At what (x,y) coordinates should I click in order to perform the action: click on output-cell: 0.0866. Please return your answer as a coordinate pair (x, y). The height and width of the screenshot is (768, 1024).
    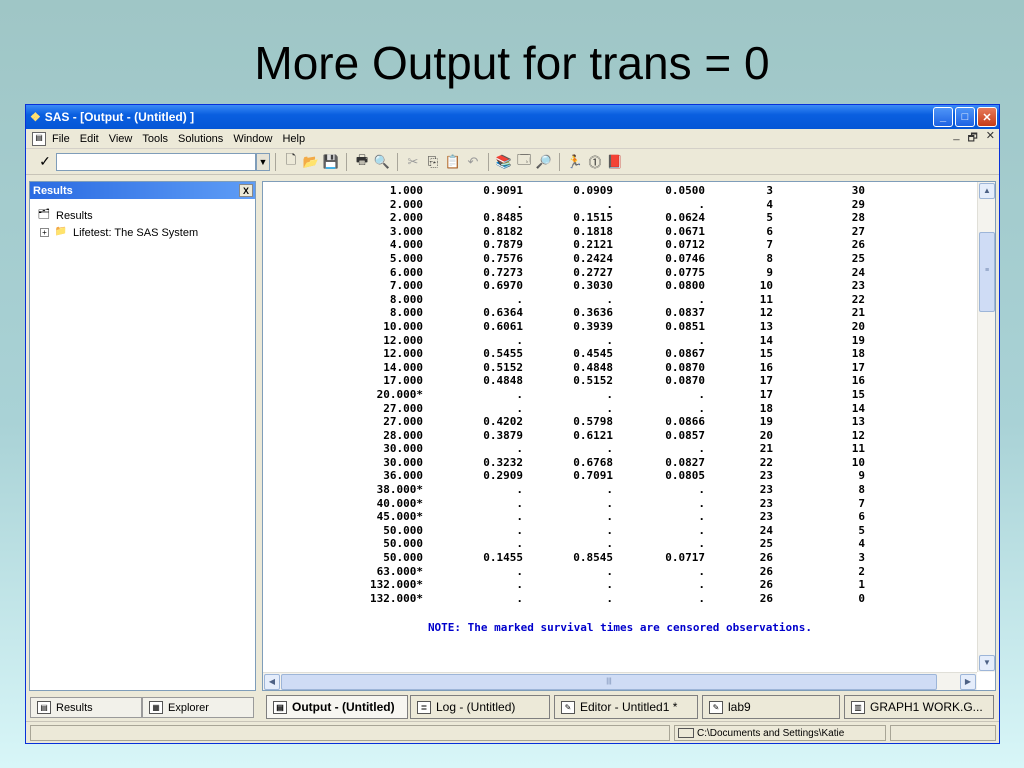
    Looking at the image, I should click on (685, 422).